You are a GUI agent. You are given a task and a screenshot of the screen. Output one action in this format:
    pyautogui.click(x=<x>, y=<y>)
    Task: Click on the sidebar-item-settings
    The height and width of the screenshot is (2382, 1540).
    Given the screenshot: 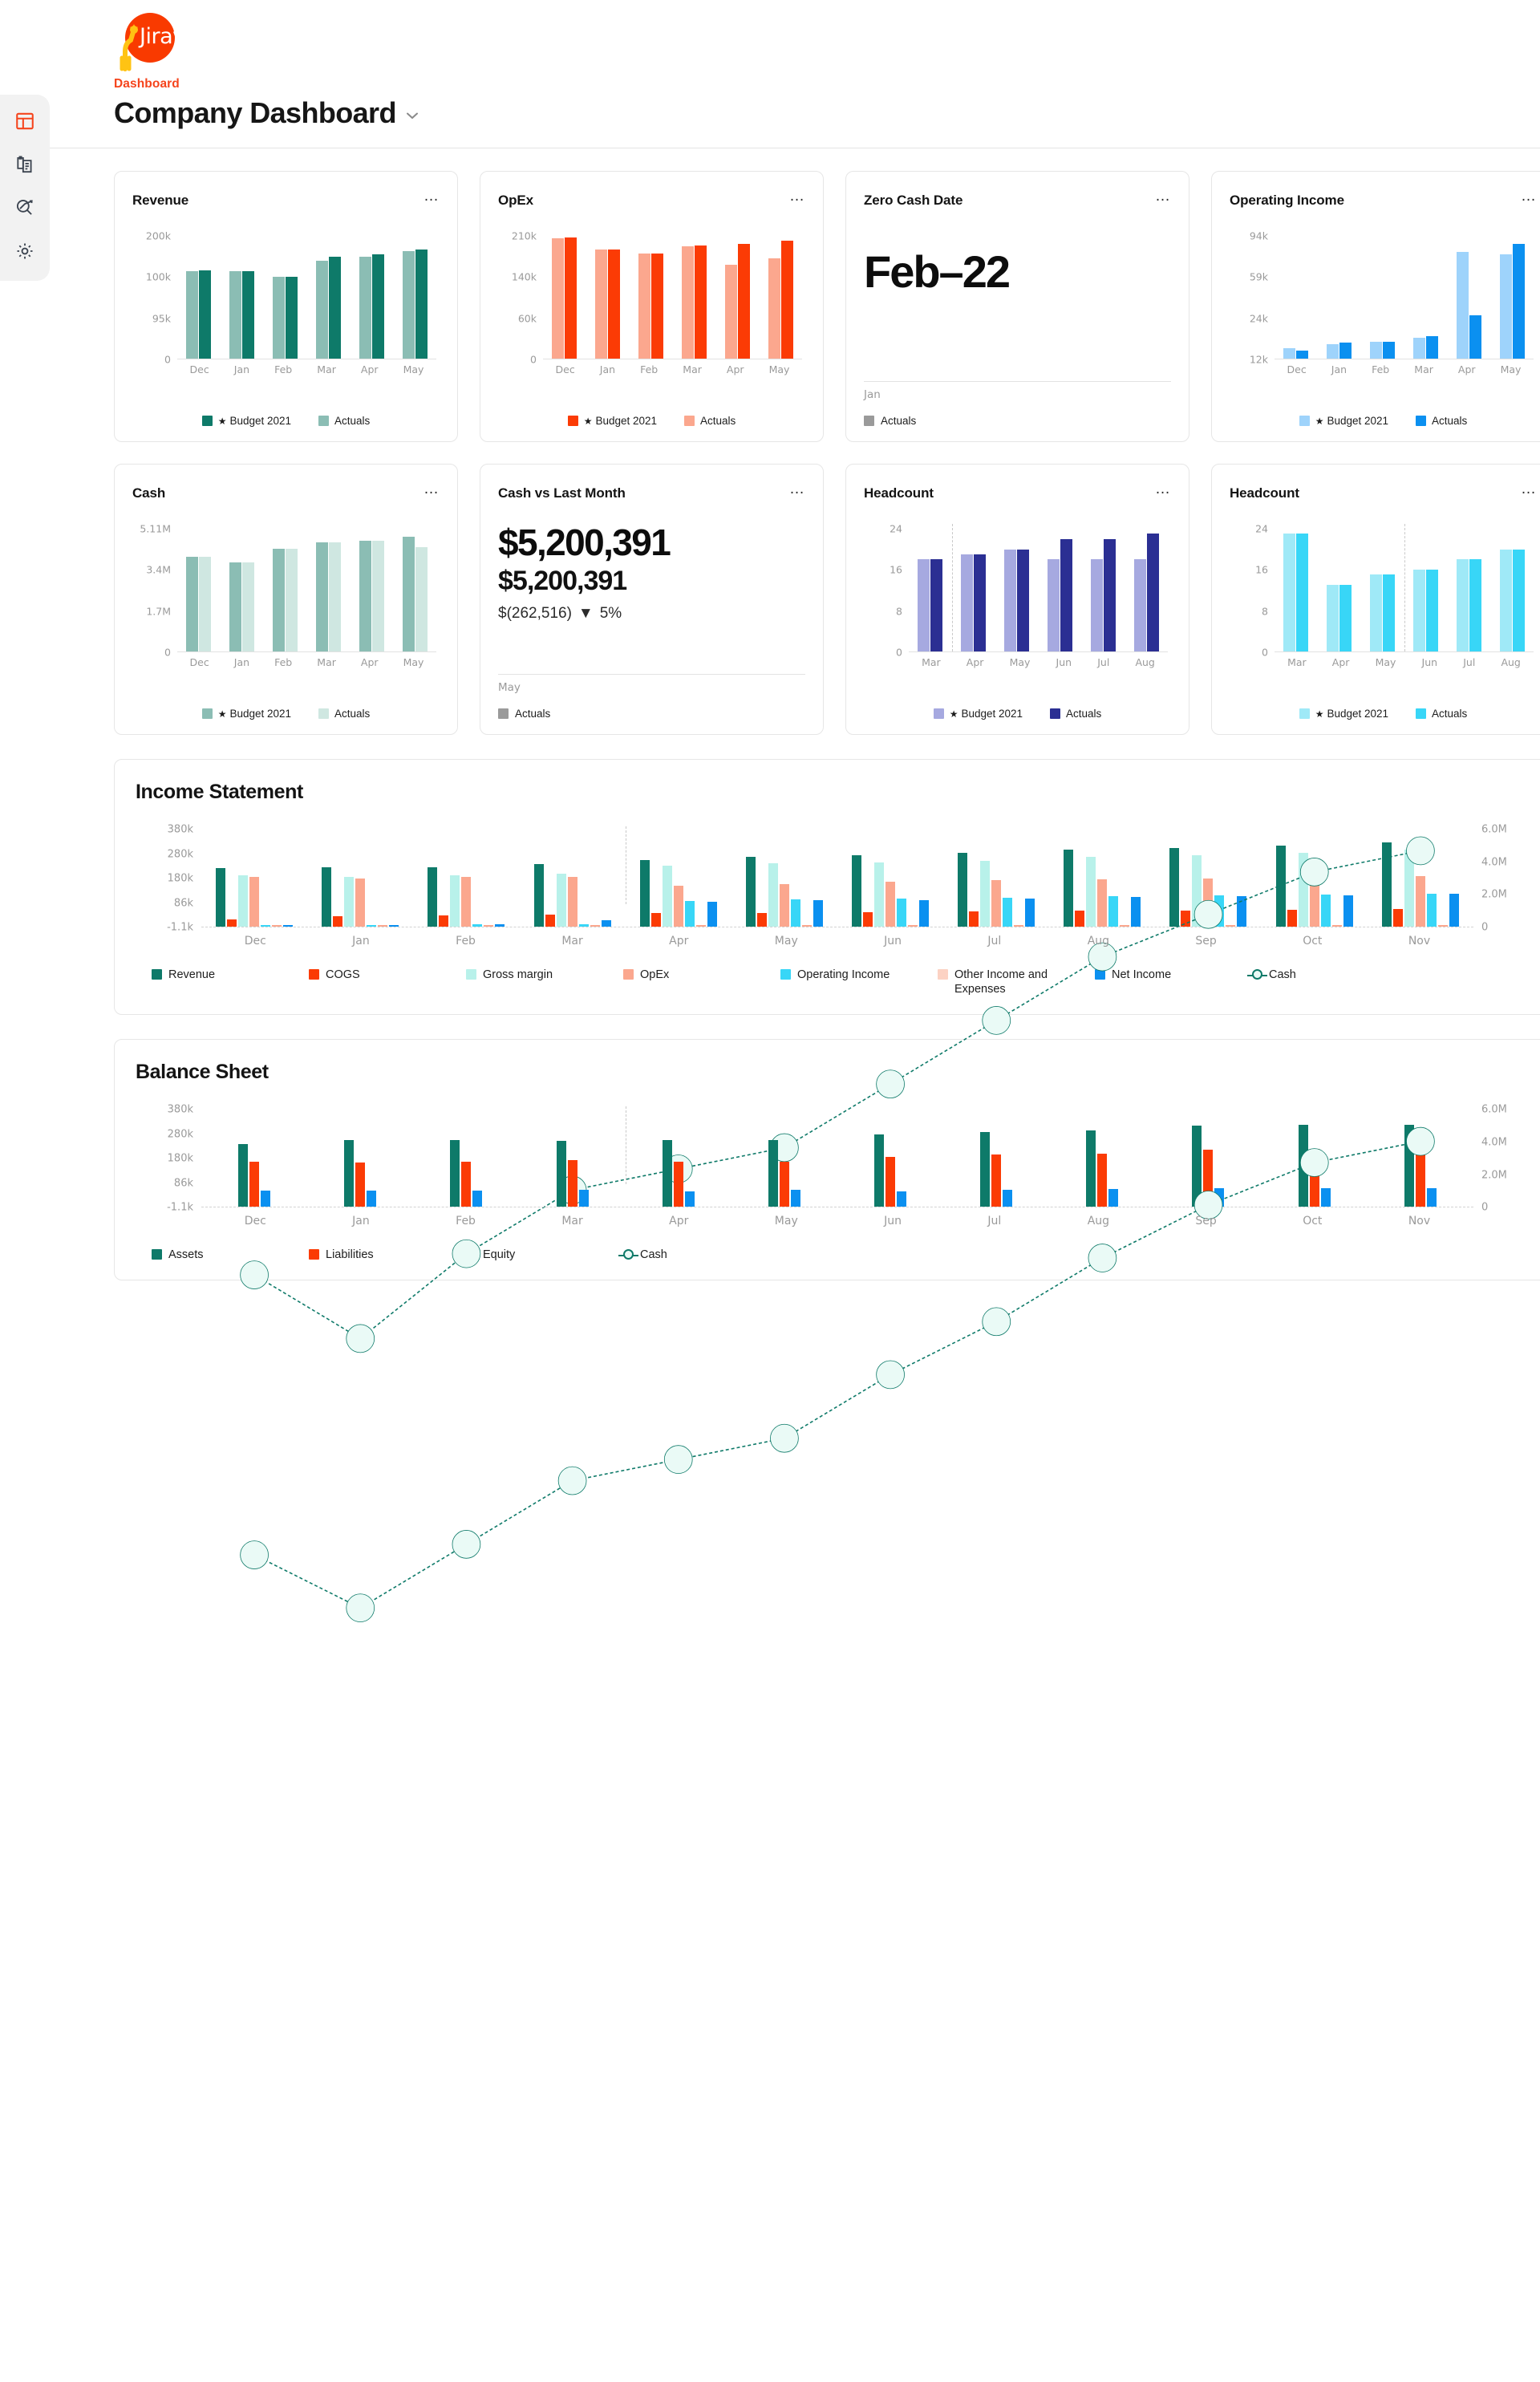 What is the action you would take?
    pyautogui.click(x=25, y=251)
    